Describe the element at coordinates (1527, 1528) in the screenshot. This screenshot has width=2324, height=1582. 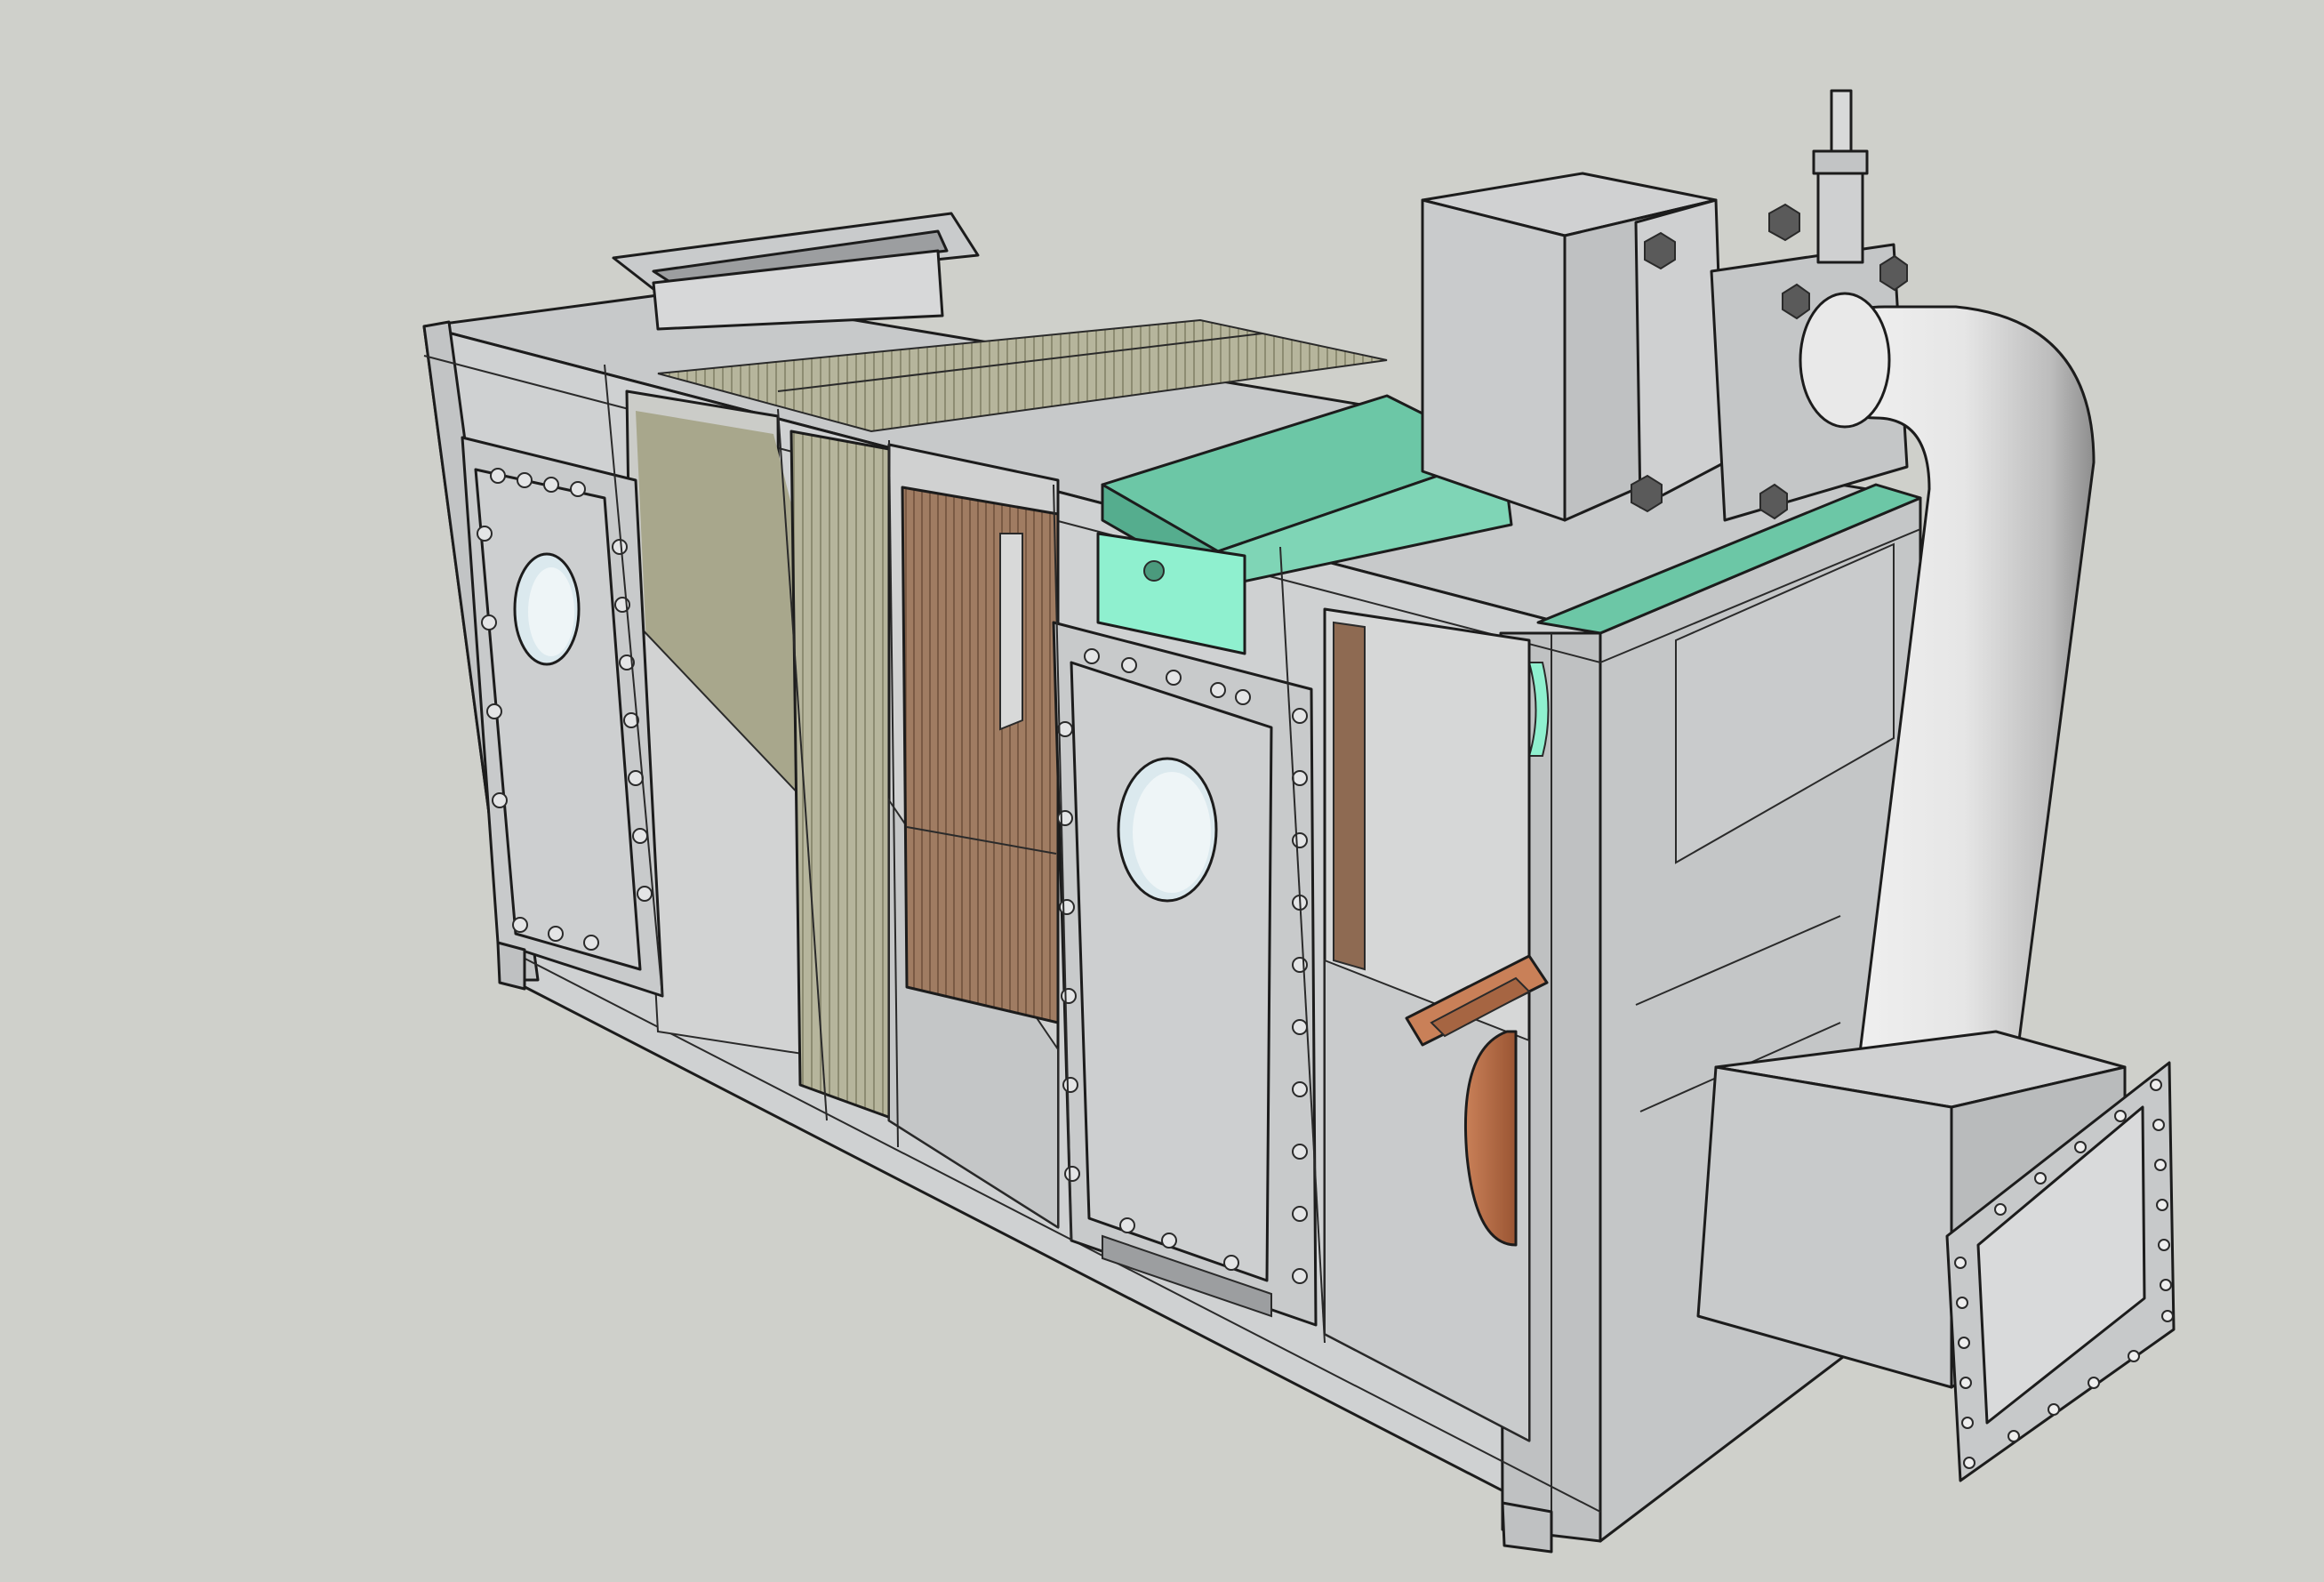
I see `leg-front-right` at that location.